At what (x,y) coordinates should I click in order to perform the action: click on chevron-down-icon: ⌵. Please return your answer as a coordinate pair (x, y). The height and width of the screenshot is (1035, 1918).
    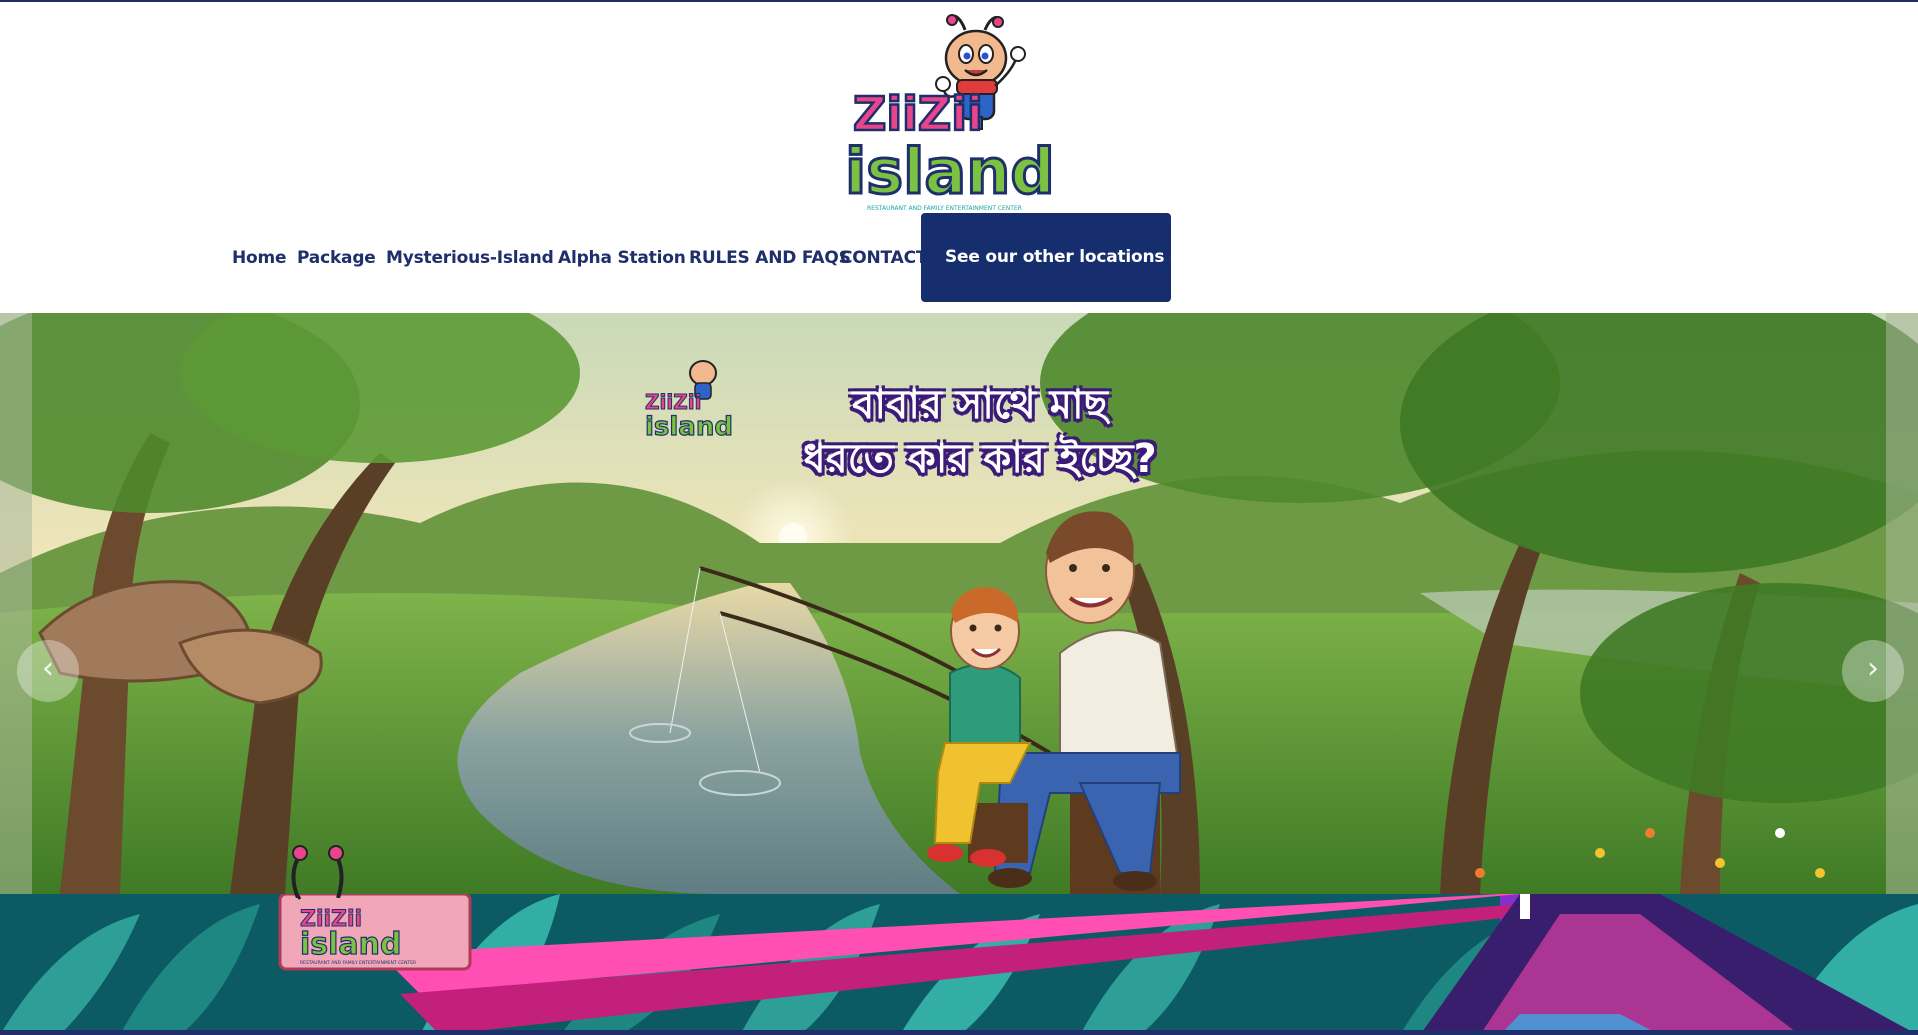
    Looking at the image, I should click on (1175, 258).